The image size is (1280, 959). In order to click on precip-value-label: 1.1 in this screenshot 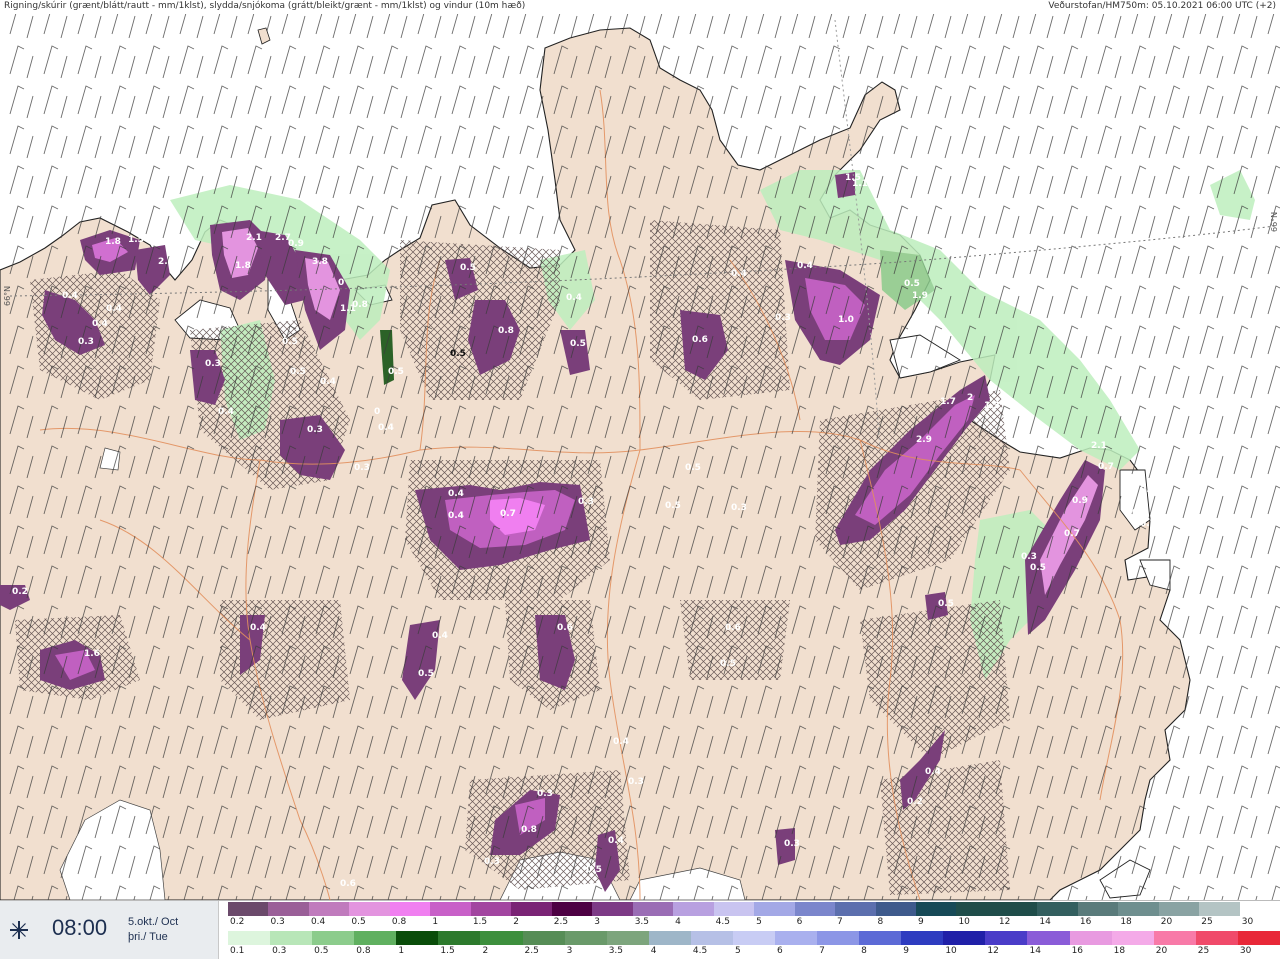, I will do `click(860, 184)`.